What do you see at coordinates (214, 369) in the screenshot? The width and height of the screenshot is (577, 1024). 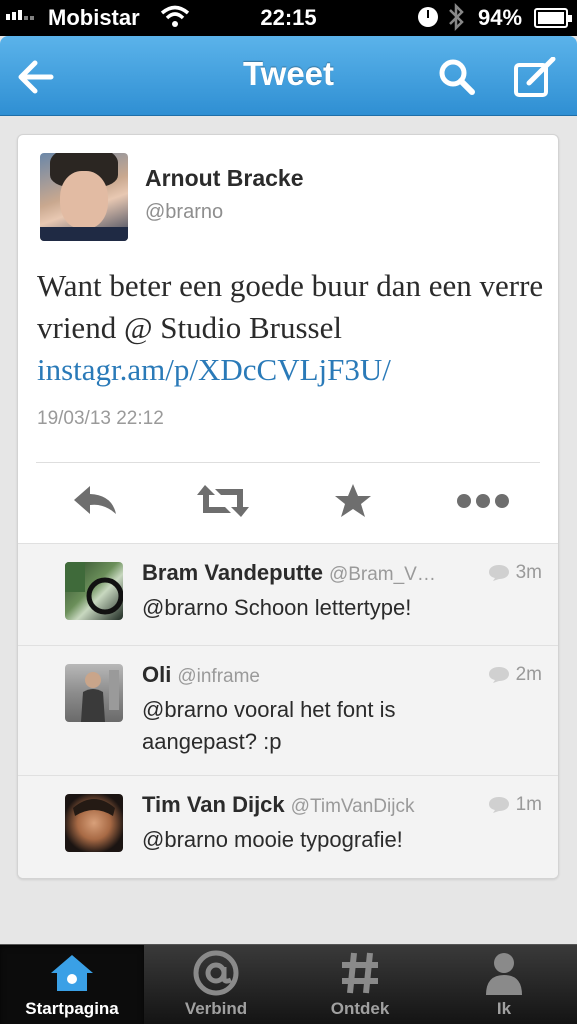 I see `tweet-link: instagr.am/p/XDcCVLjF3U/` at bounding box center [214, 369].